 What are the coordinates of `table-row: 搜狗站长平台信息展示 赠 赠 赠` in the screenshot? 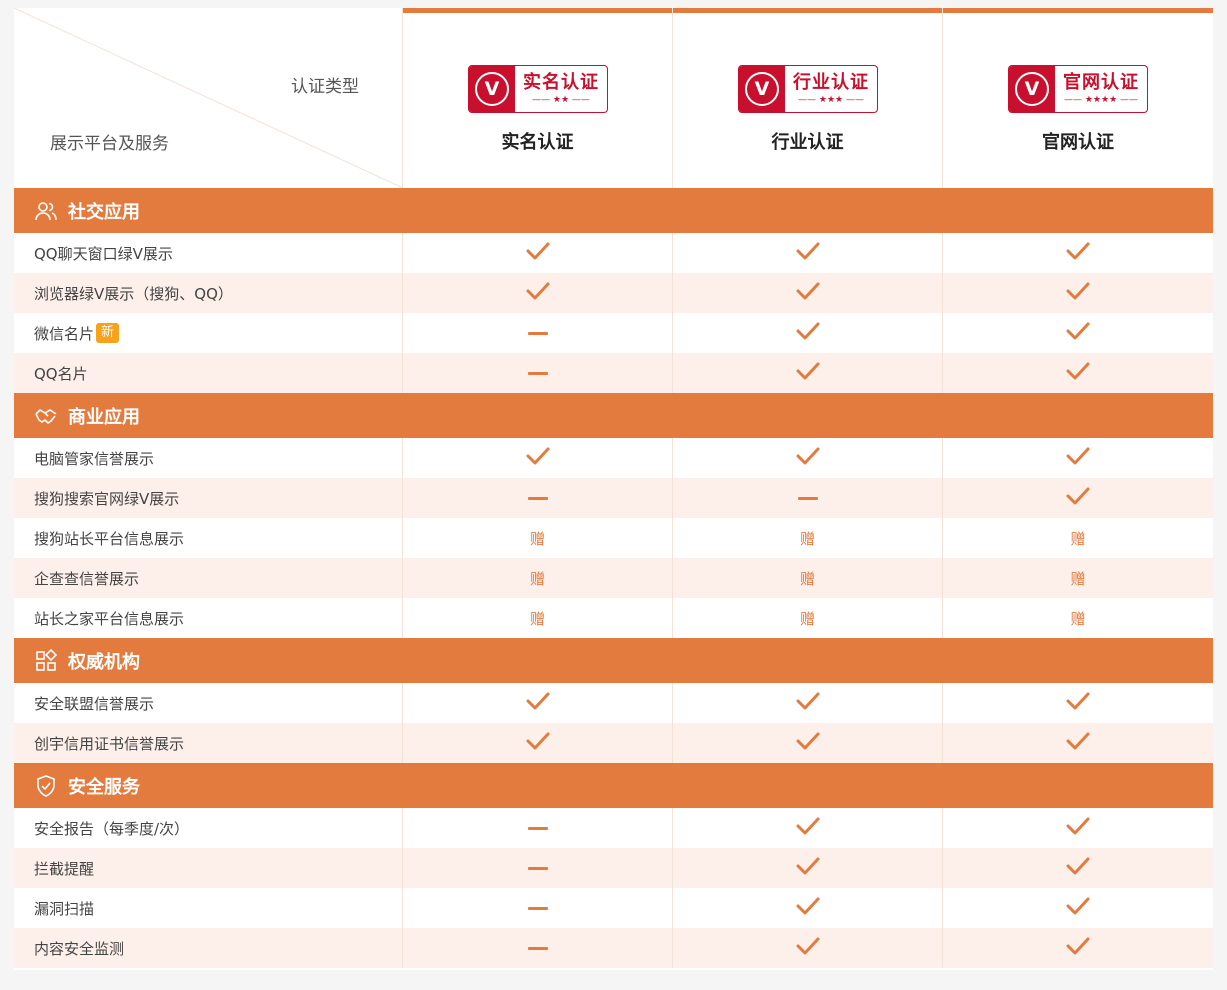 It's located at (613, 538).